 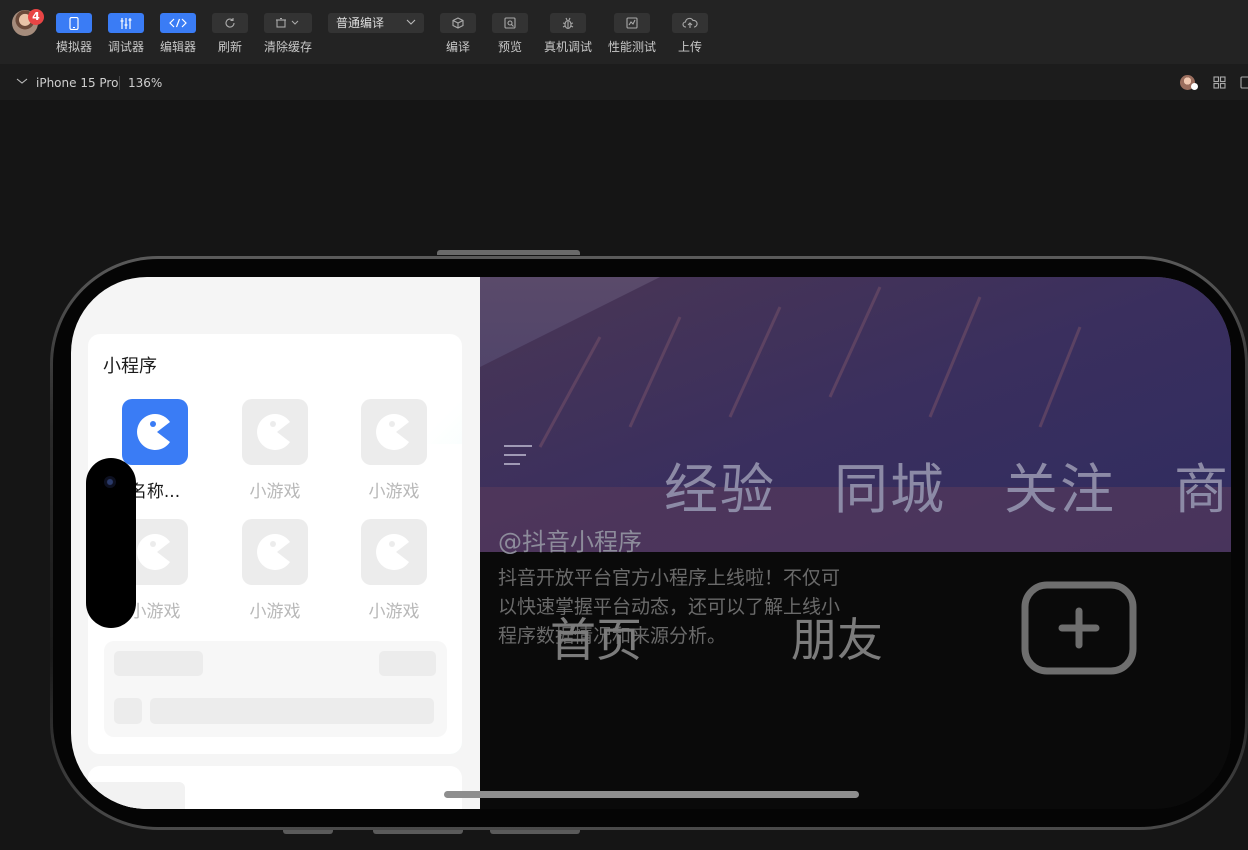 What do you see at coordinates (458, 23) in the screenshot?
I see `cube-icon` at bounding box center [458, 23].